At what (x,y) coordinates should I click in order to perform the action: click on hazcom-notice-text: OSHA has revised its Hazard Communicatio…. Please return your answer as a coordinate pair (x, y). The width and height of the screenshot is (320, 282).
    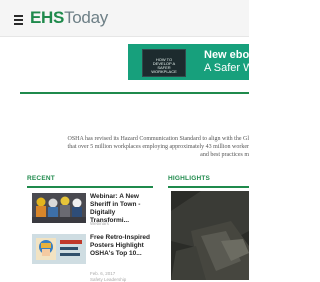
    Looking at the image, I should click on (134, 147).